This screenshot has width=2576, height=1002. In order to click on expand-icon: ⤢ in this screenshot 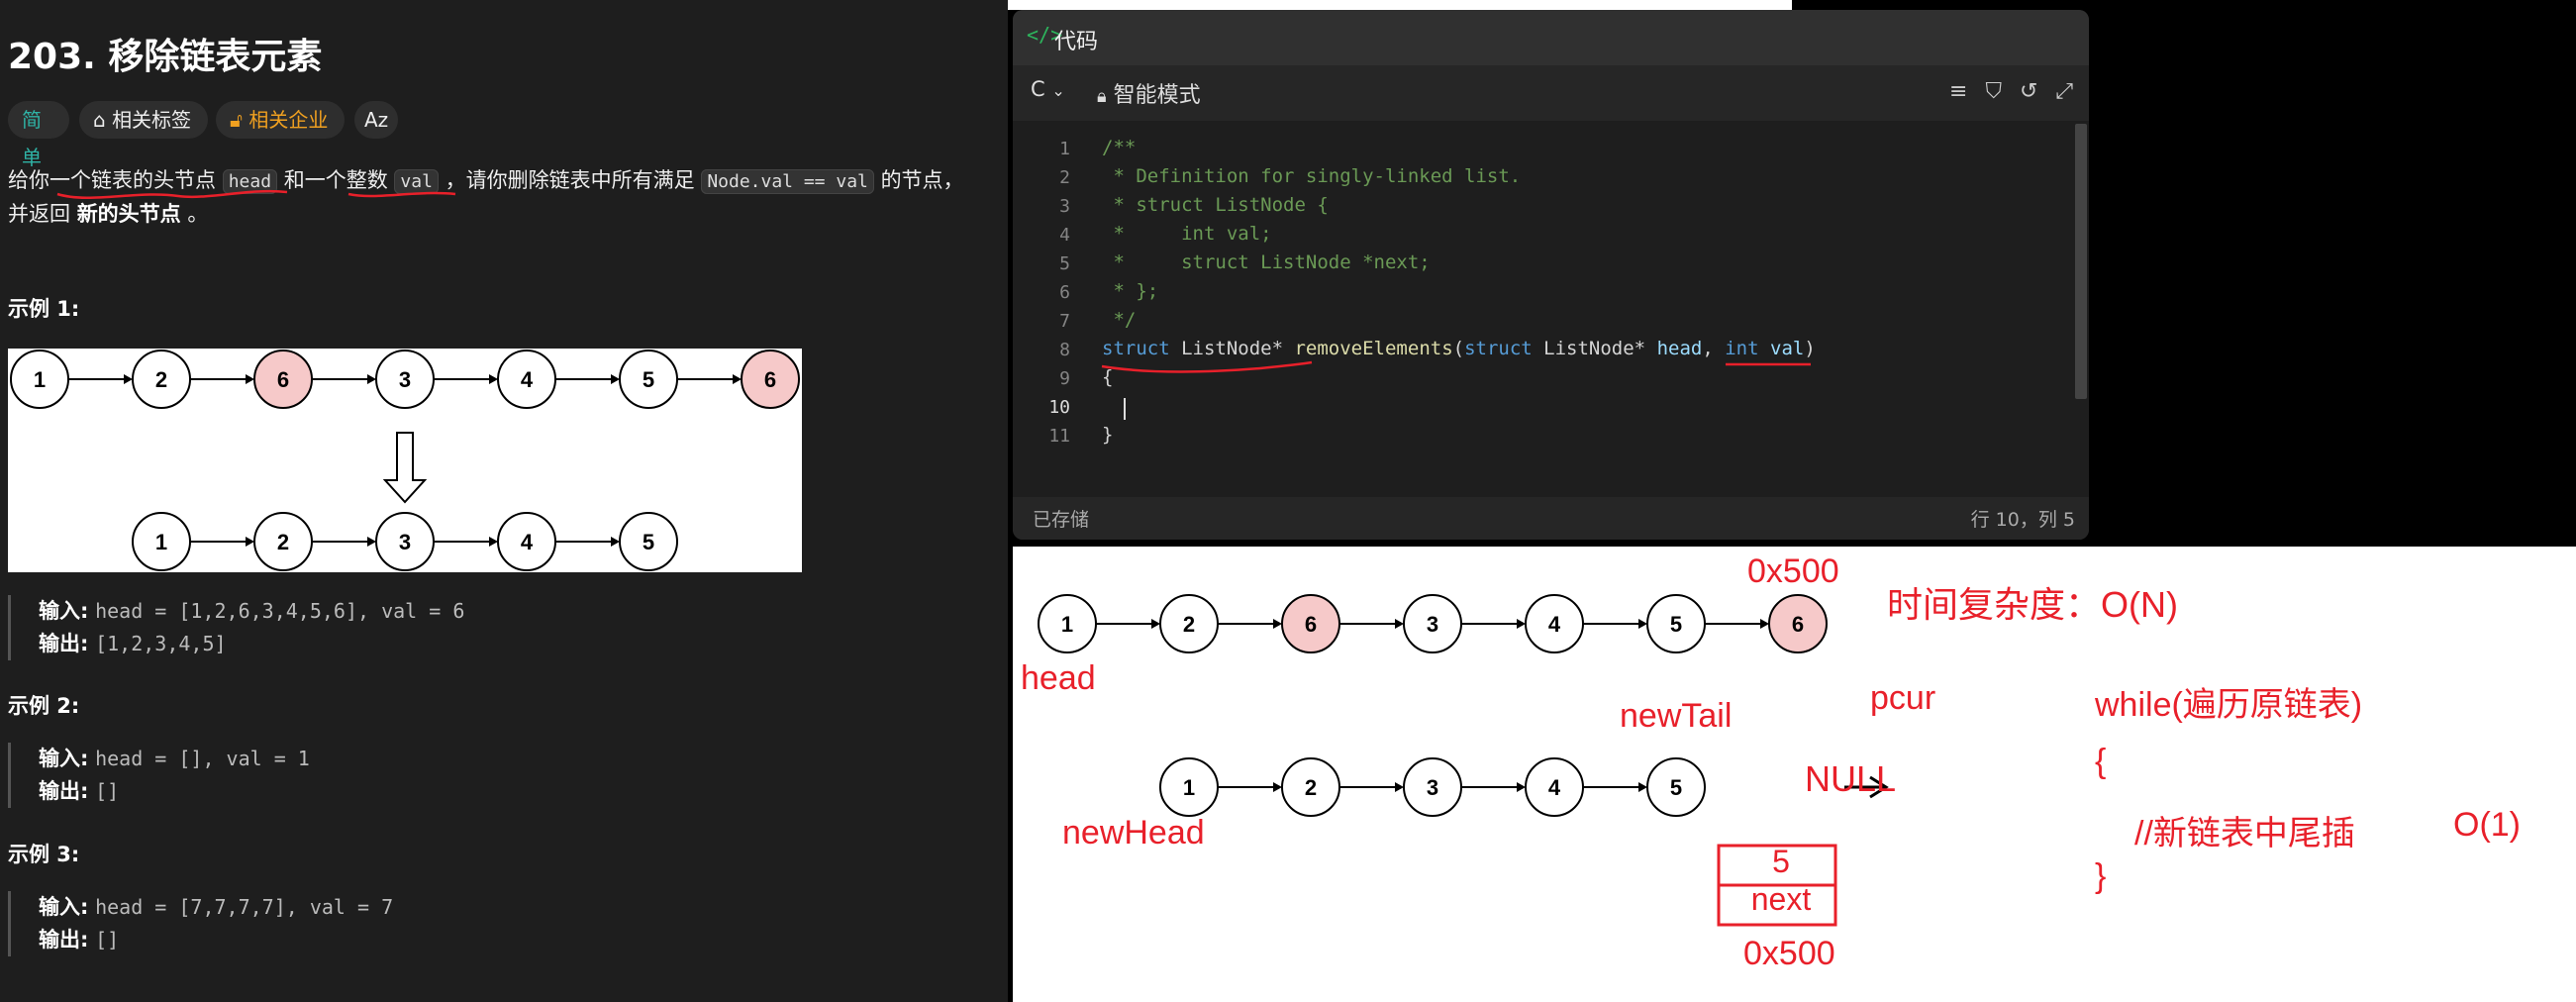, I will do `click(2064, 91)`.